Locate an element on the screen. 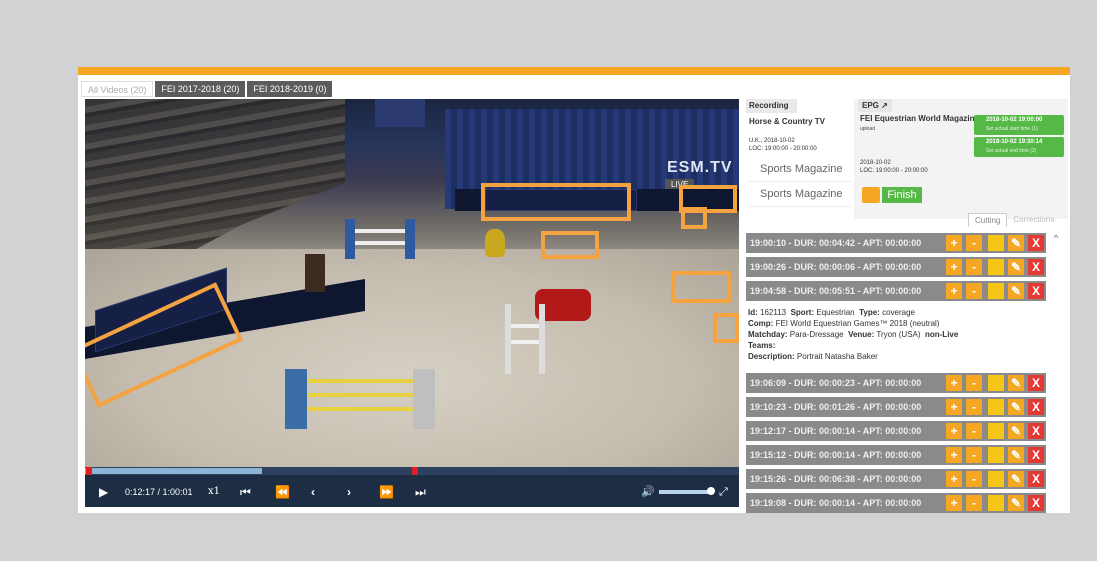  channel-name: Horse & Country TV is located at coordinates (787, 121).